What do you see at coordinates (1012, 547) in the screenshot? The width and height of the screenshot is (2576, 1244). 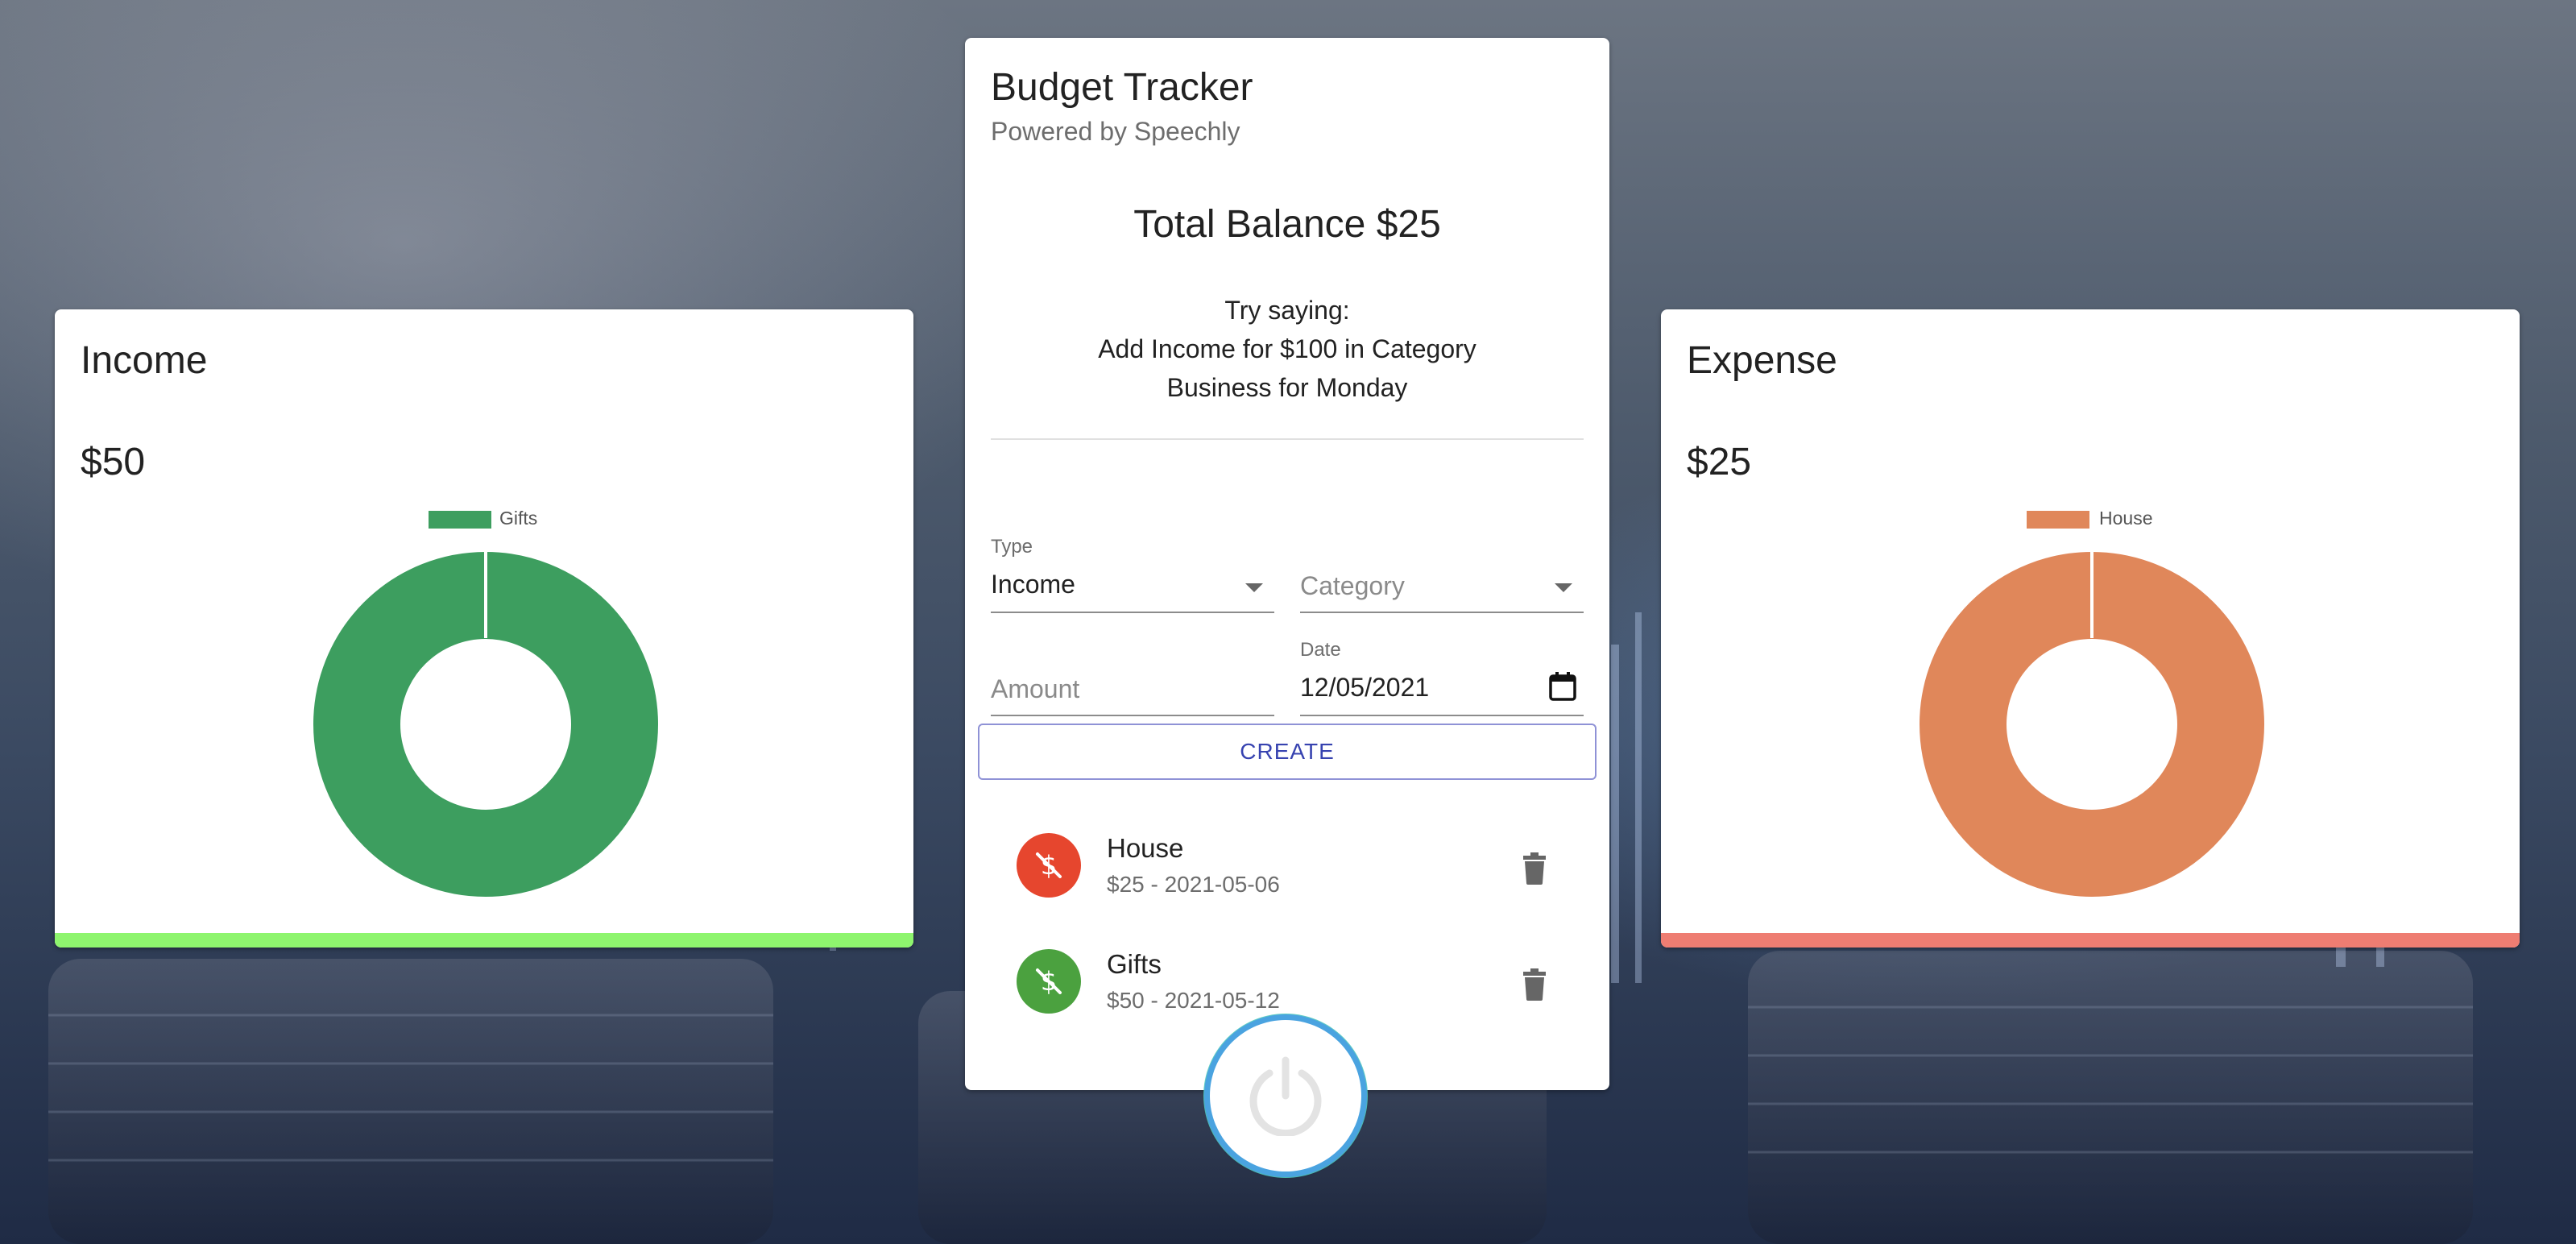 I see `type-label: Type` at bounding box center [1012, 547].